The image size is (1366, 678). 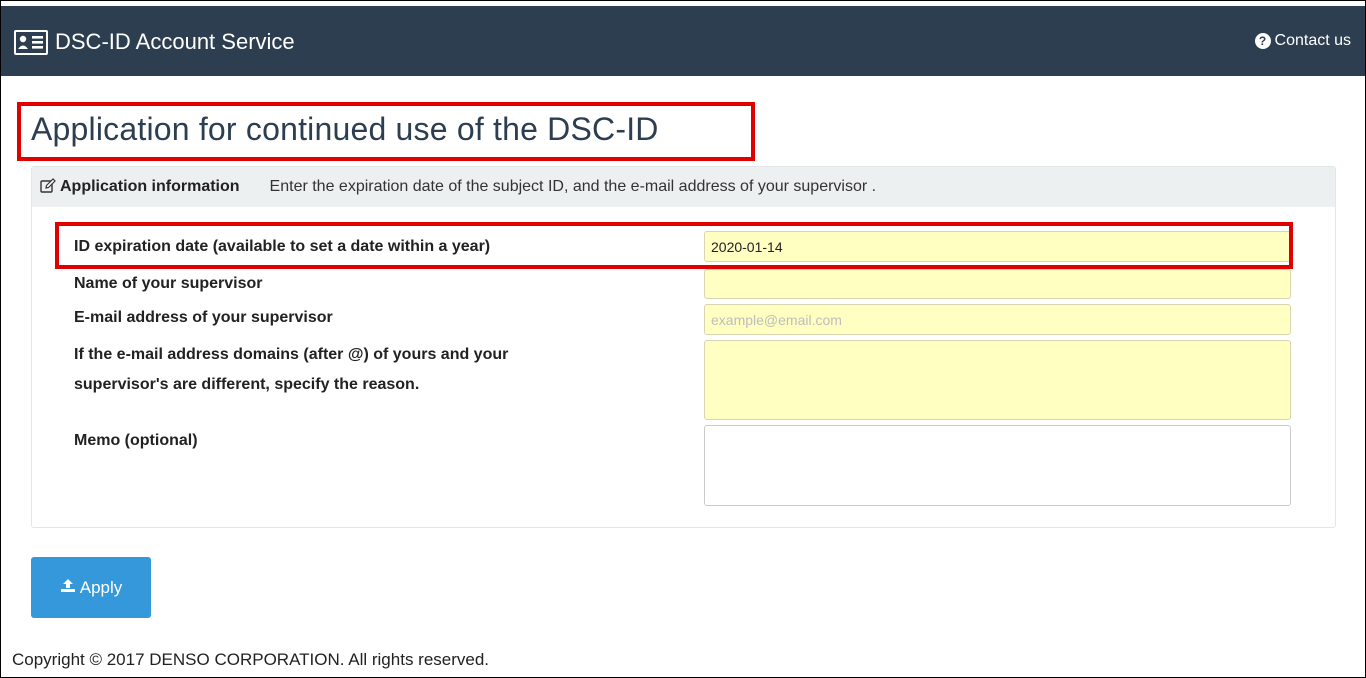 I want to click on contact-us-link: ? Contact us, so click(x=1302, y=41).